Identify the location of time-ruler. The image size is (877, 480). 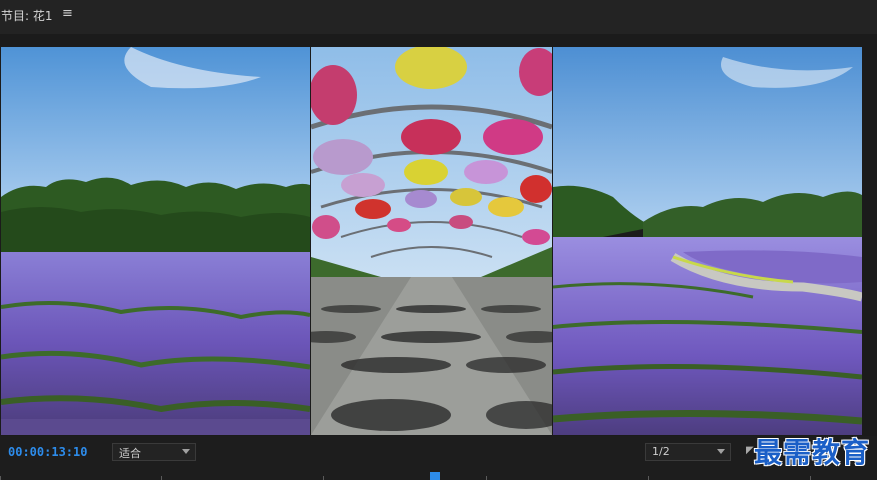
(438, 474).